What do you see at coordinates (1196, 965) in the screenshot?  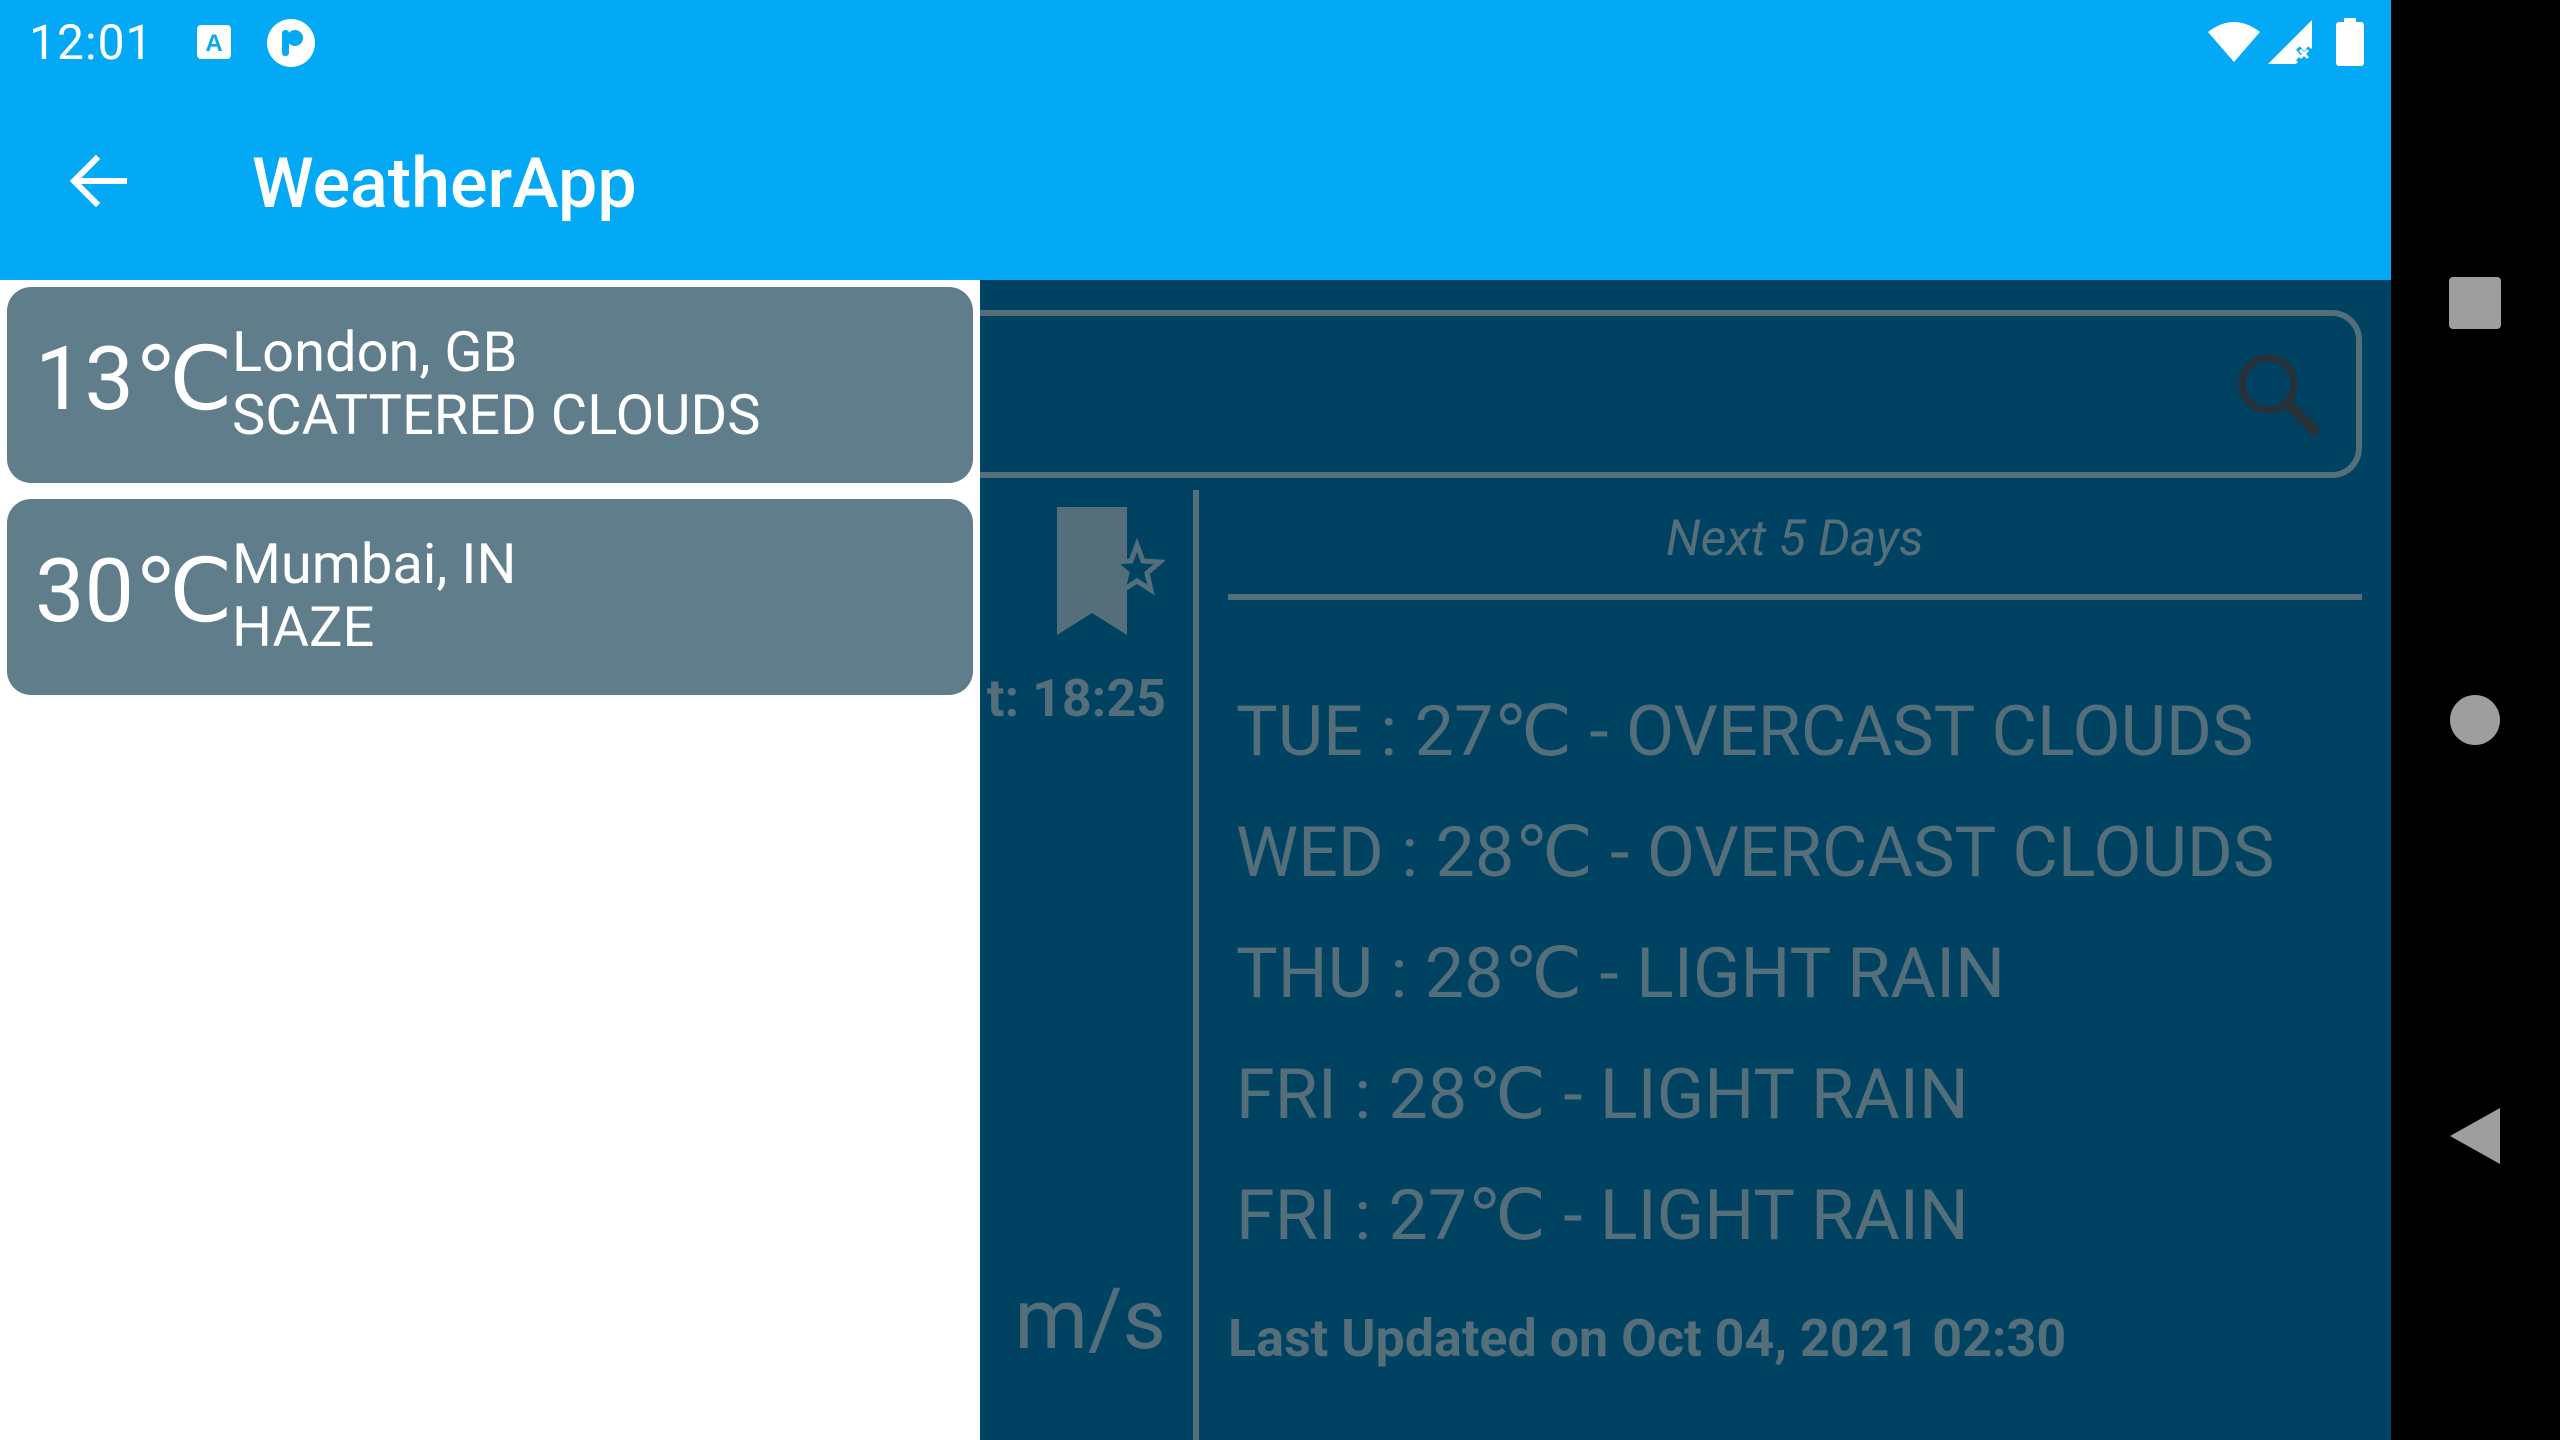 I see `vertical-divider` at bounding box center [1196, 965].